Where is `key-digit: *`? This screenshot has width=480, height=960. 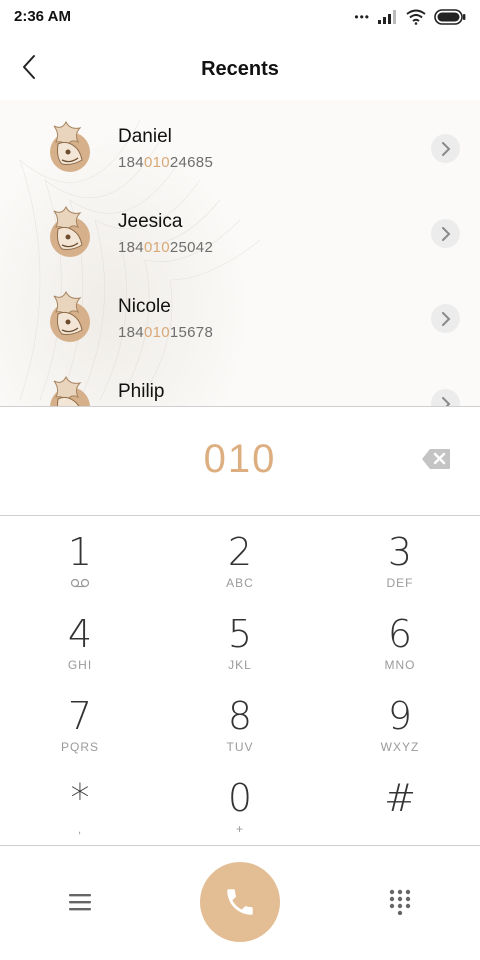
key-digit: * is located at coordinates (80, 798).